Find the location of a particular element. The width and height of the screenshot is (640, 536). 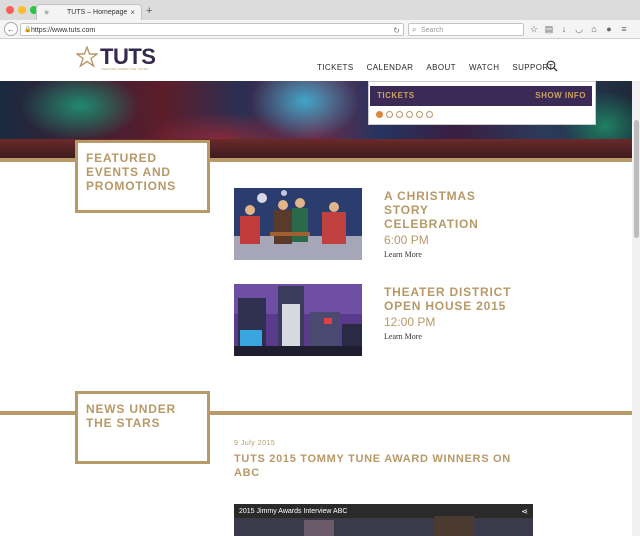

site-search-icon is located at coordinates (552, 66).